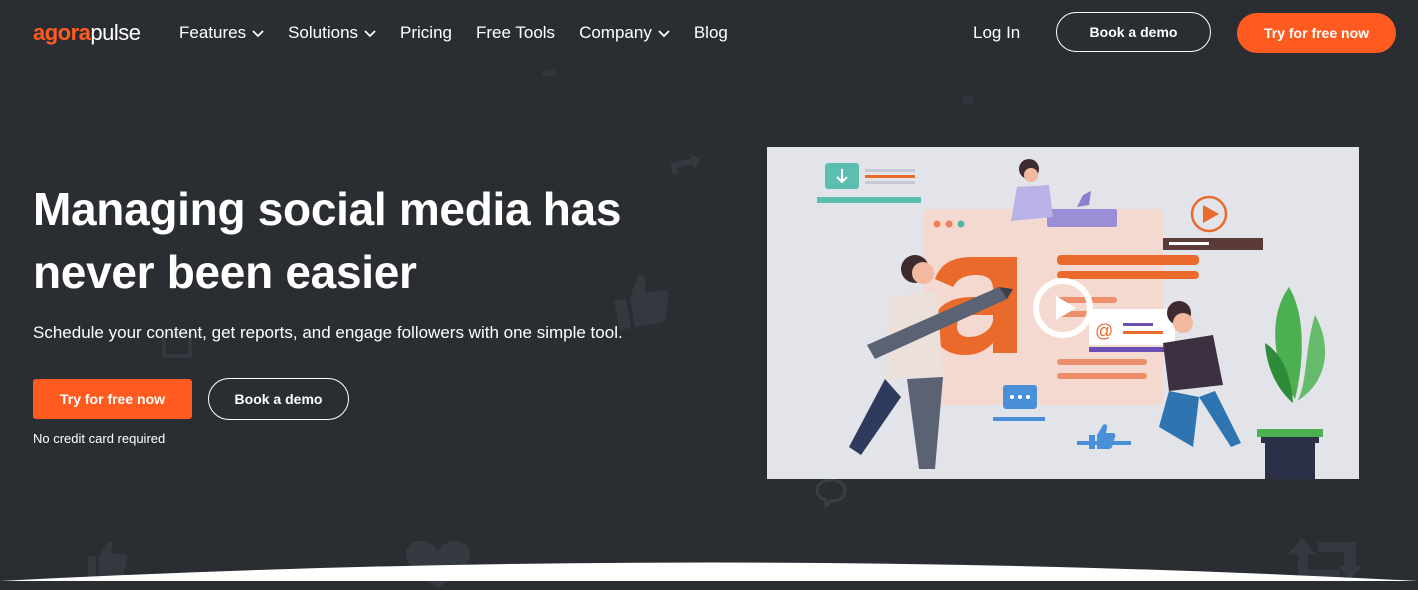 Image resolution: width=1418 pixels, height=590 pixels. I want to click on logo-pulse: pulse, so click(115, 32).